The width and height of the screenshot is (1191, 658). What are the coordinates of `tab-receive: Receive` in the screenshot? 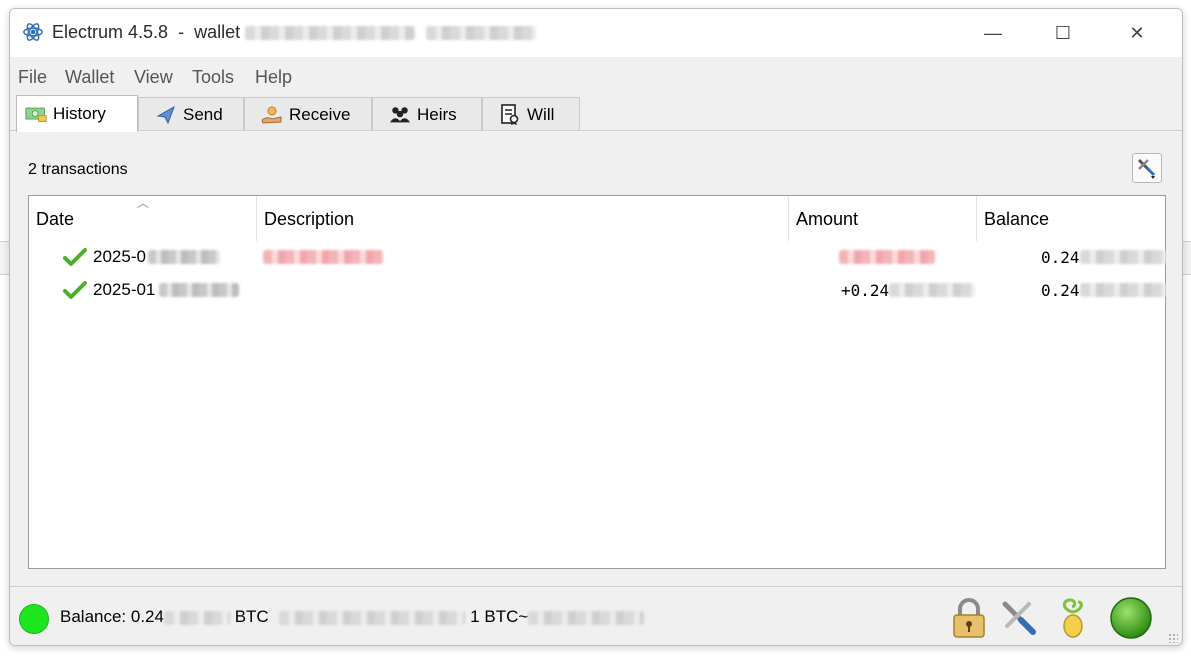 It's located at (308, 114).